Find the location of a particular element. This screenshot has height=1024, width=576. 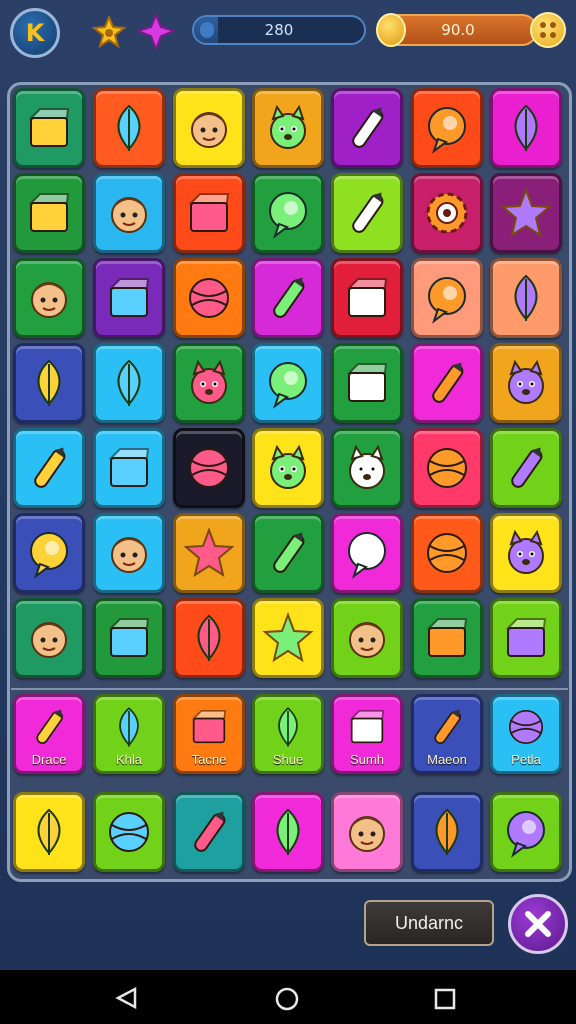

sword-icon is located at coordinates (527, 467).